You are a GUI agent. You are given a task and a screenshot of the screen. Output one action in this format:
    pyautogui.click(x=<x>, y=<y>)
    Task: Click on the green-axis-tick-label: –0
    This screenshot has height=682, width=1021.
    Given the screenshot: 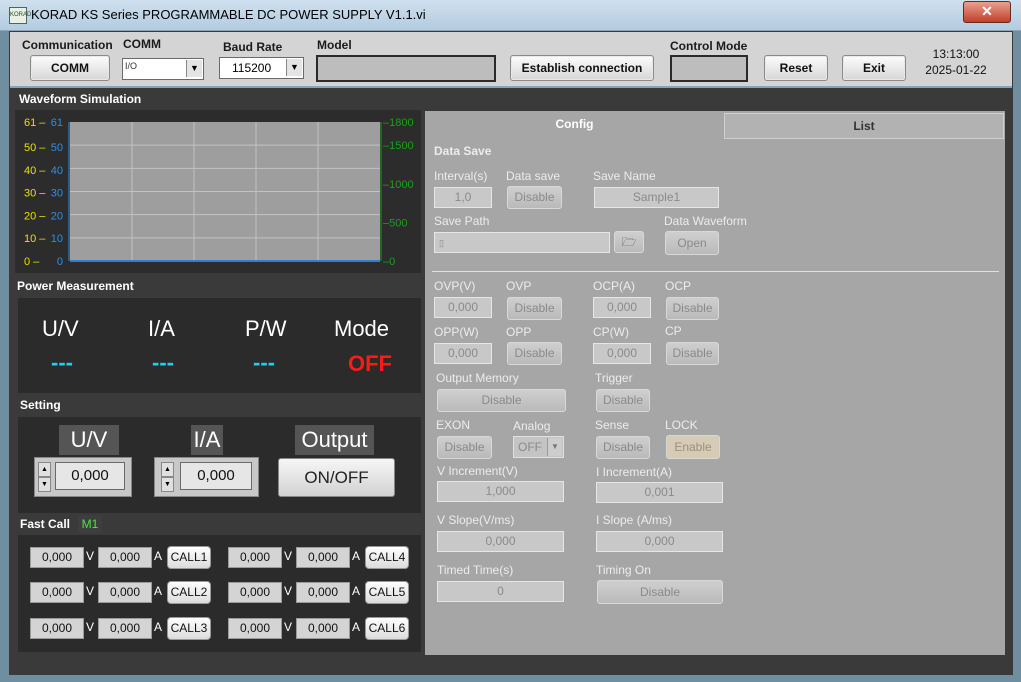 What is the action you would take?
    pyautogui.click(x=389, y=262)
    